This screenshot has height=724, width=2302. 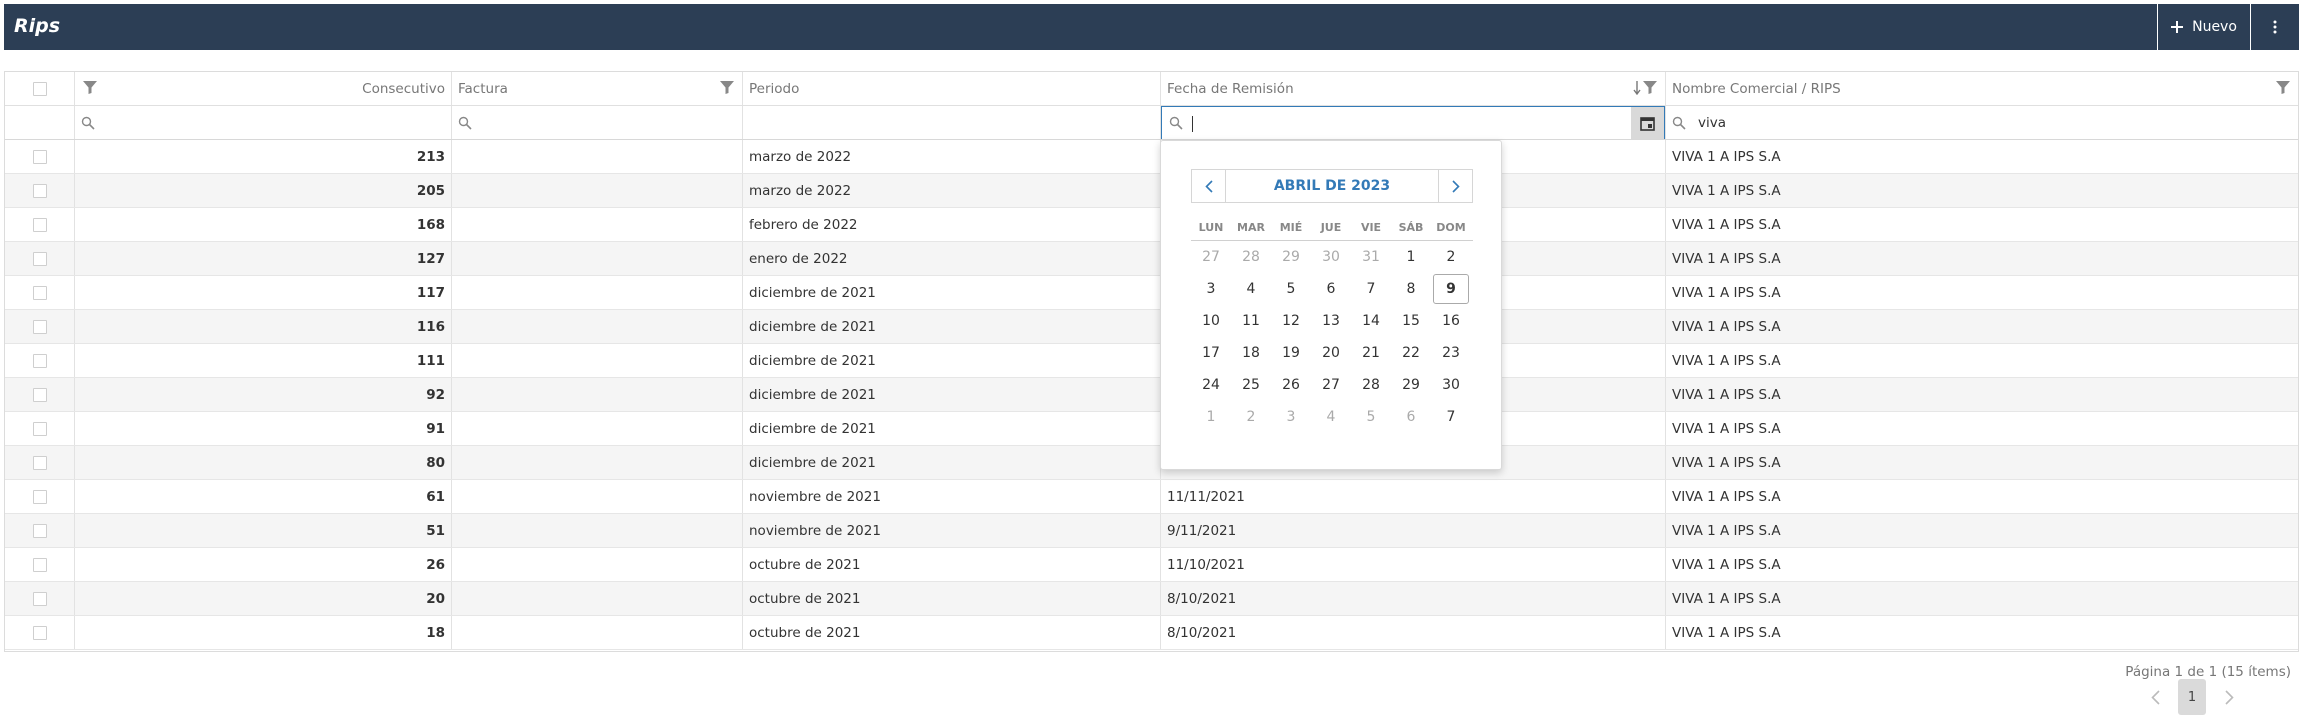 I want to click on calendar-day: 18, so click(x=1251, y=353).